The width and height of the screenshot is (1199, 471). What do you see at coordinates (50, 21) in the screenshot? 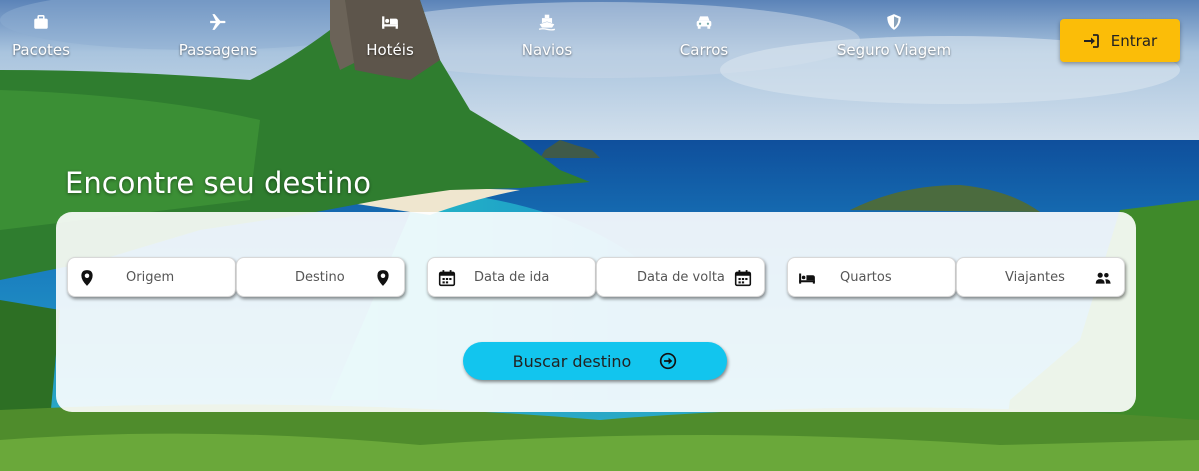
I see `suitcase-icon` at bounding box center [50, 21].